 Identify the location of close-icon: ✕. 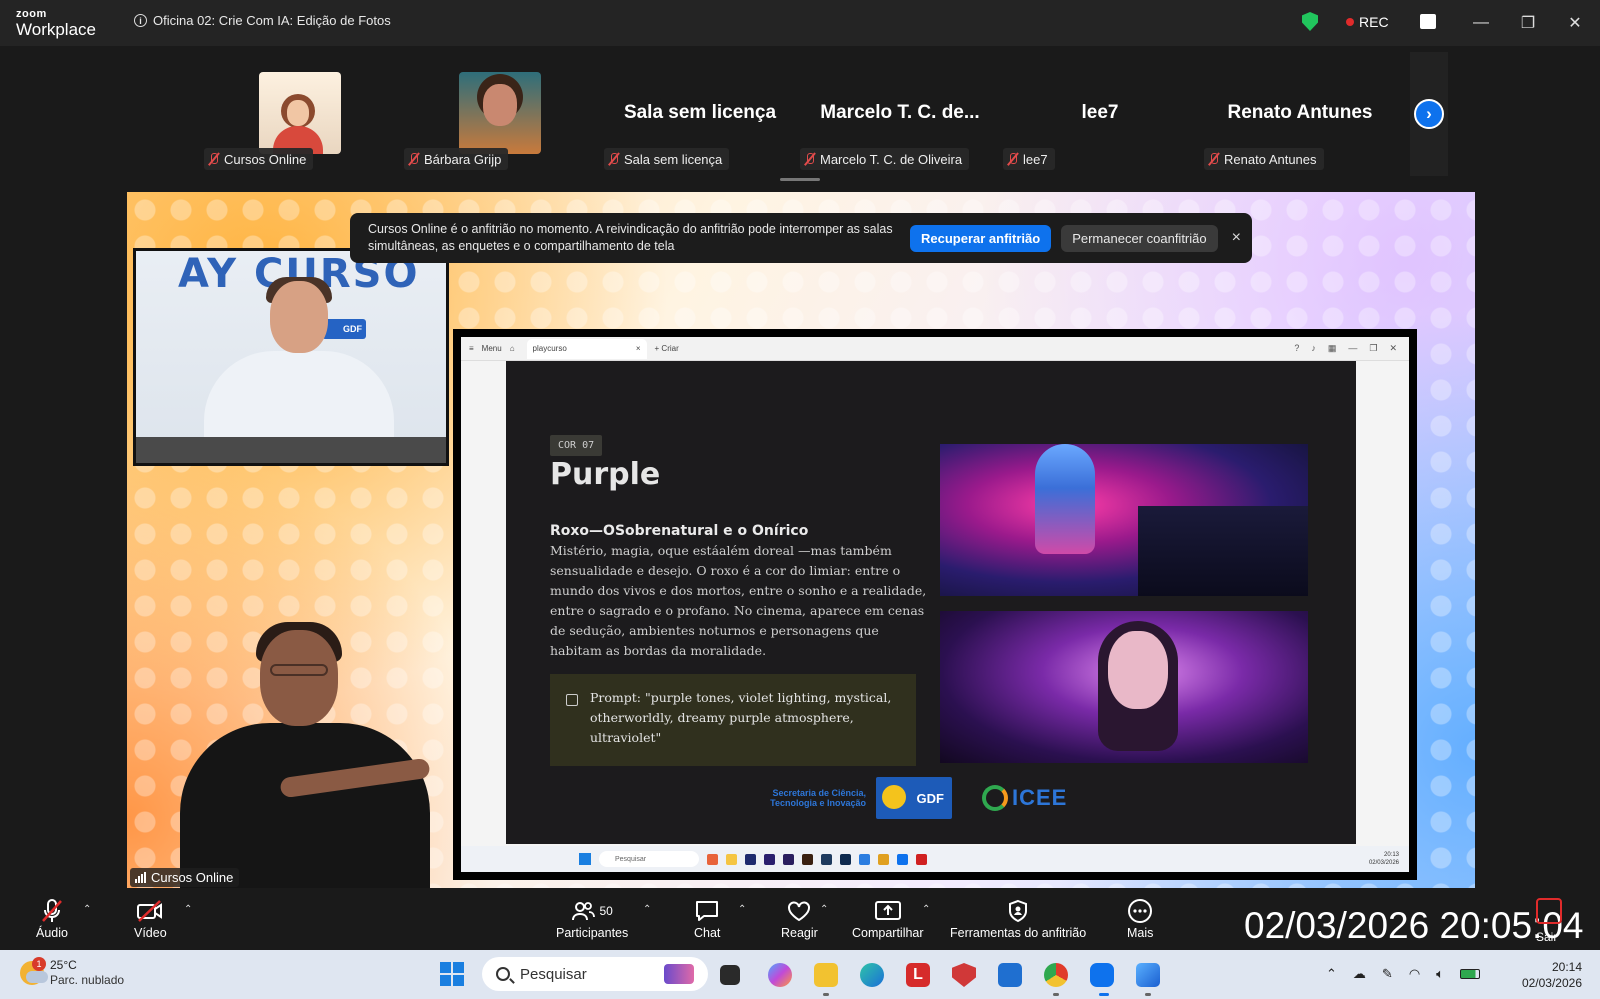
(1393, 348).